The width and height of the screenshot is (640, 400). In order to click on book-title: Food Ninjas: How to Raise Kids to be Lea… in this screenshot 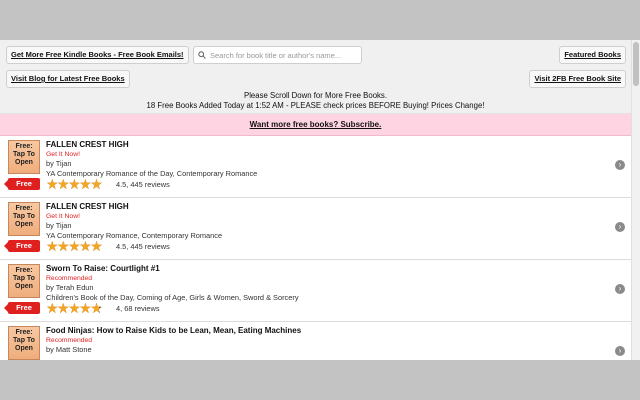, I will do `click(326, 331)`.